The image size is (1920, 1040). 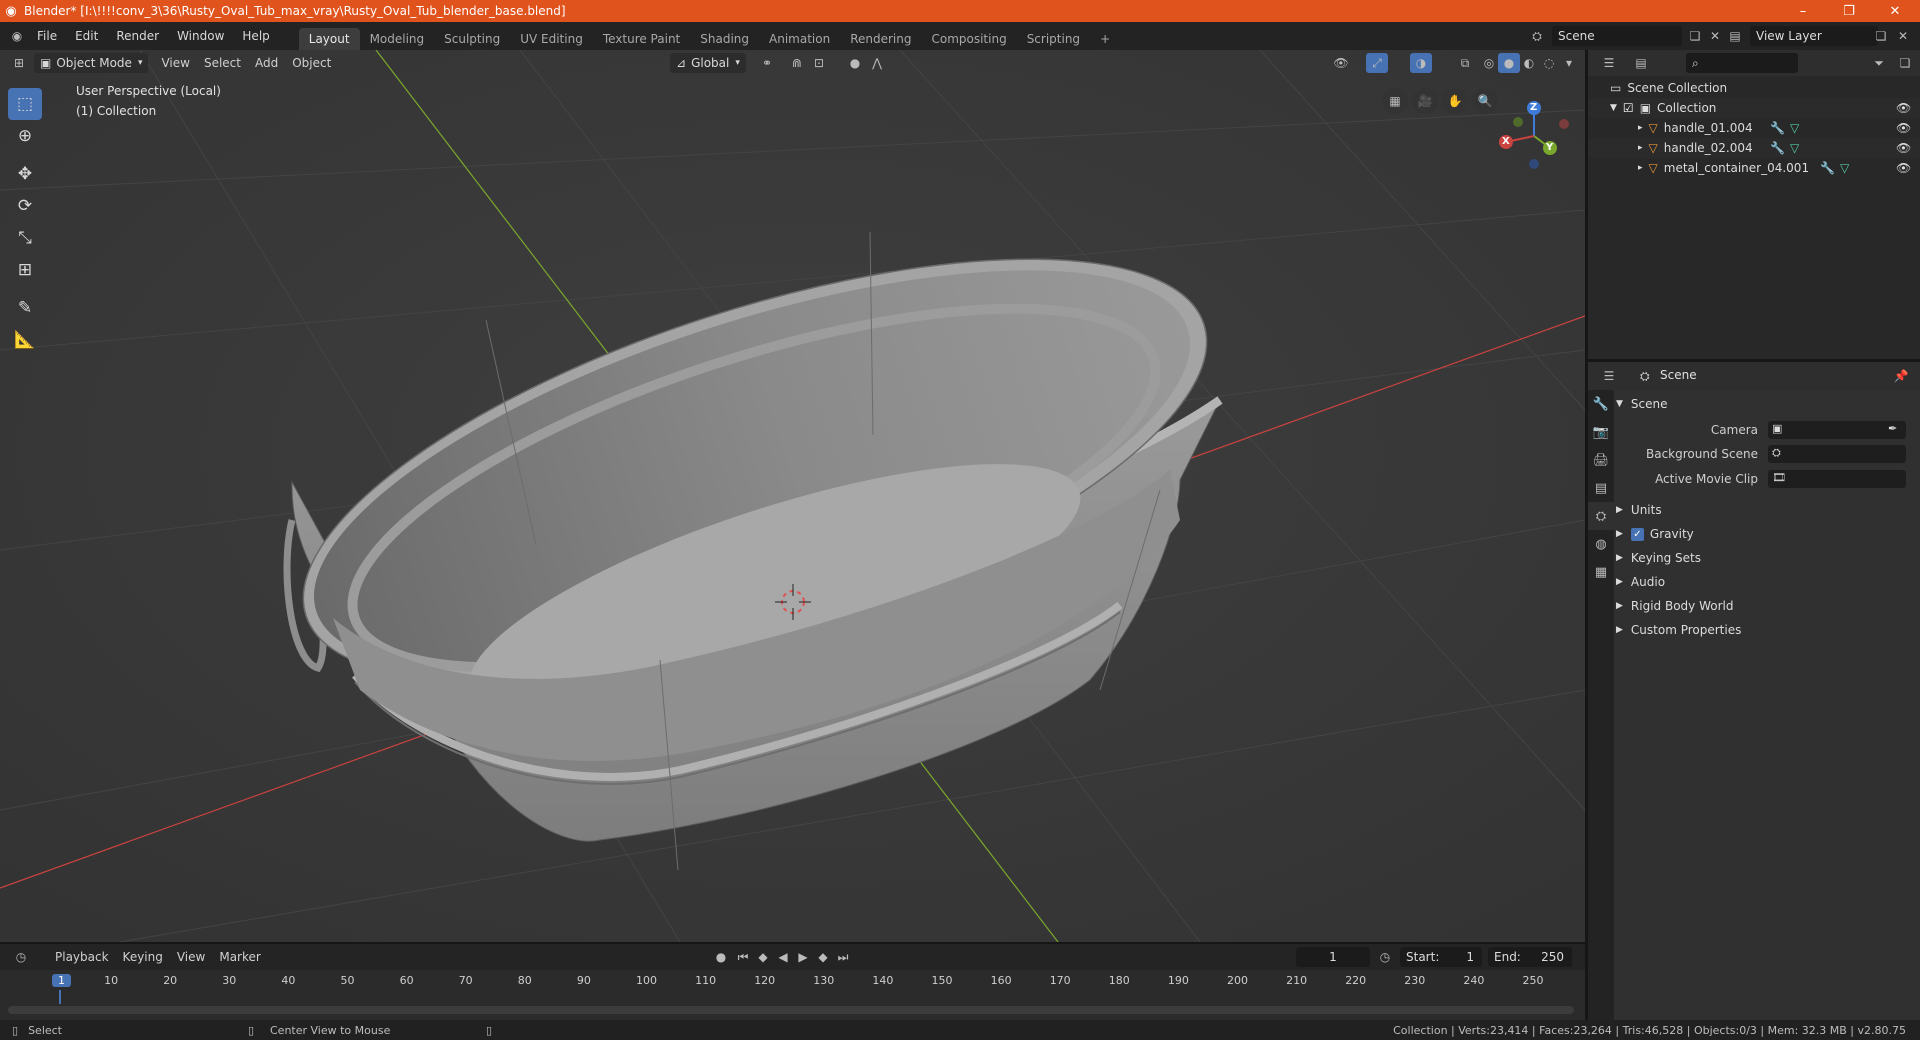 What do you see at coordinates (1754, 148) in the screenshot?
I see `outliner-object-row: ▸ ▽ handle_02.004 🔧 ▽ 👁` at bounding box center [1754, 148].